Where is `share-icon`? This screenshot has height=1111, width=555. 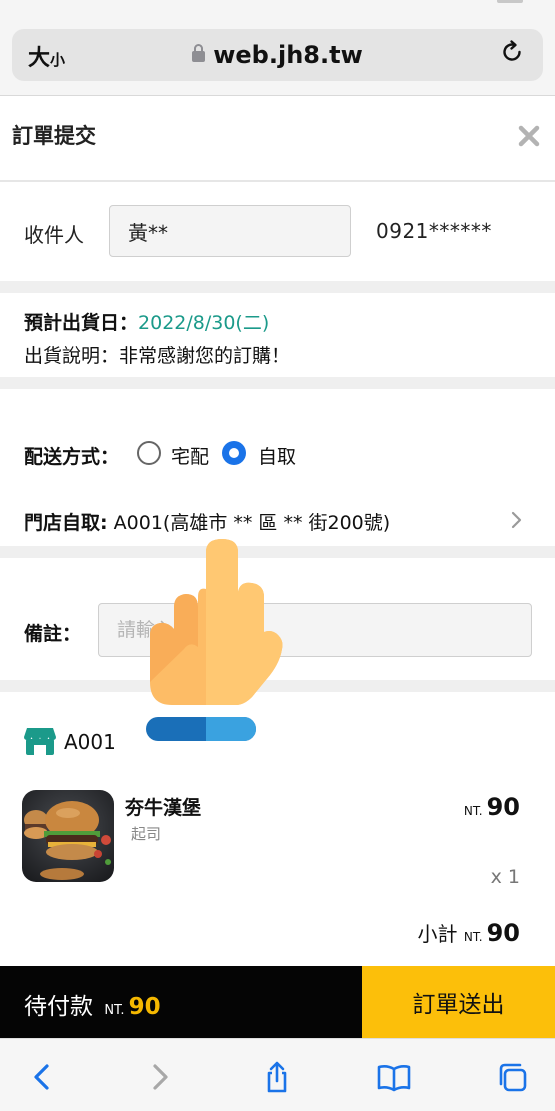 share-icon is located at coordinates (277, 1077).